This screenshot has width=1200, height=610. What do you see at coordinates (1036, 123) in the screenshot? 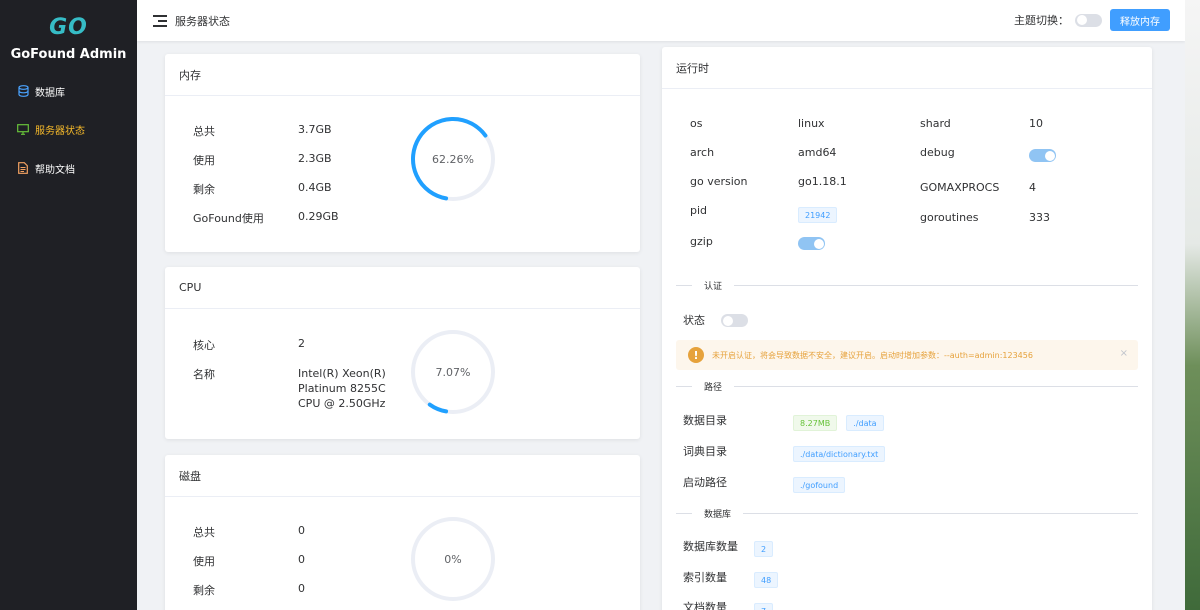
I see `runtime-value: 10` at bounding box center [1036, 123].